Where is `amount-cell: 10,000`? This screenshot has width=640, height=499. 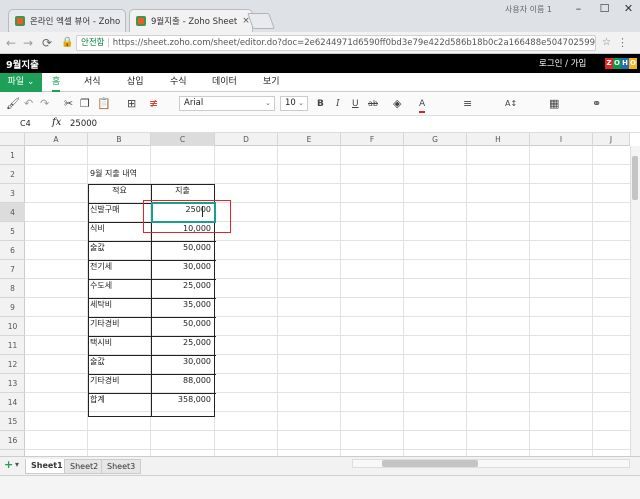
amount-cell: 10,000 is located at coordinates (182, 229).